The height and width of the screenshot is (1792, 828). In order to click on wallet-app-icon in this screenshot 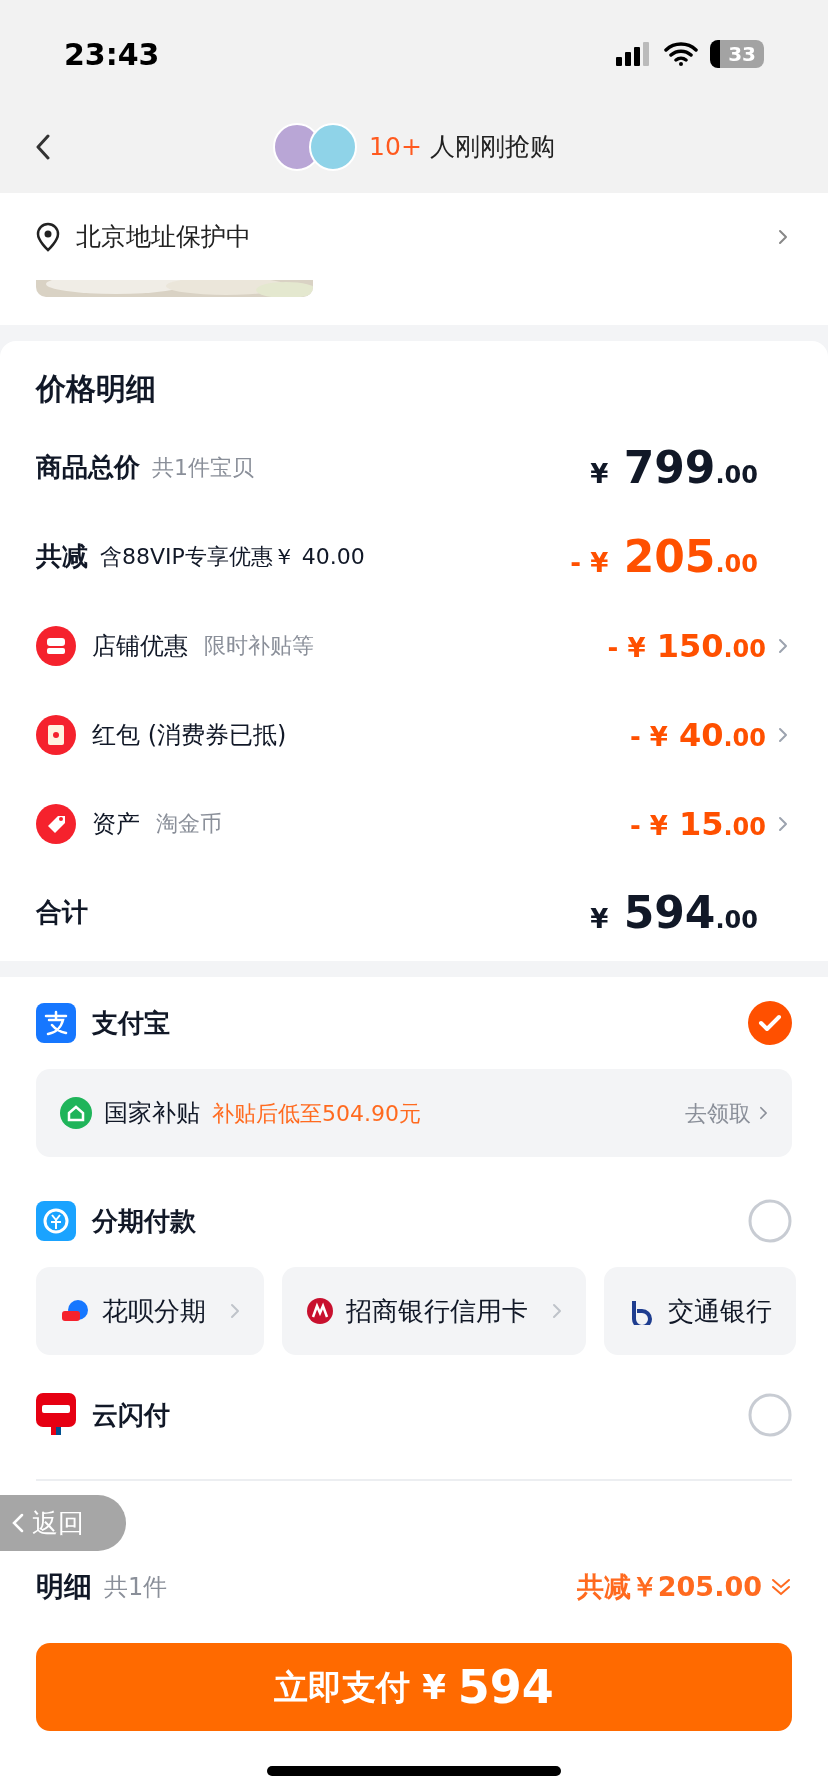, I will do `click(56, 1023)`.